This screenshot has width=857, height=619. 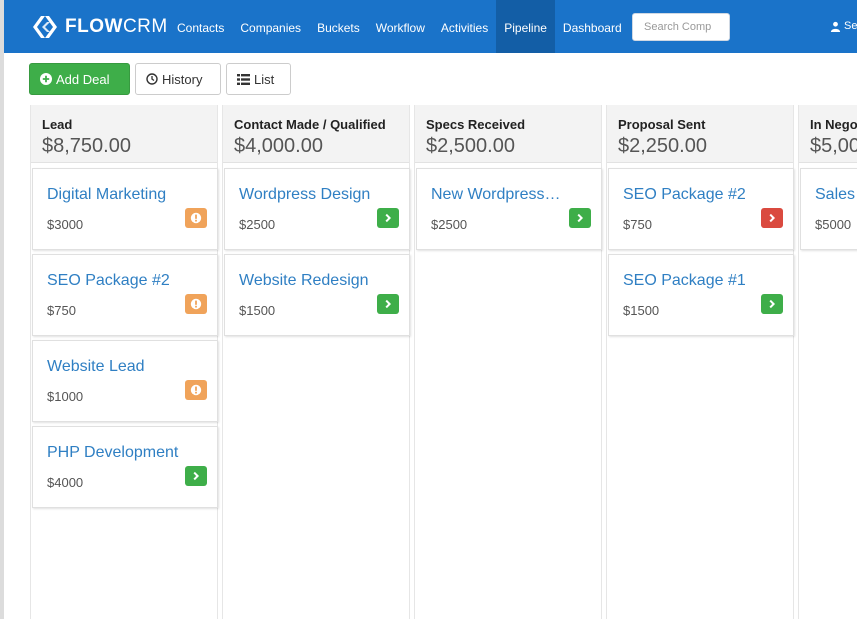 What do you see at coordinates (828, 134) in the screenshot?
I see `column-header: In Nego $5,00` at bounding box center [828, 134].